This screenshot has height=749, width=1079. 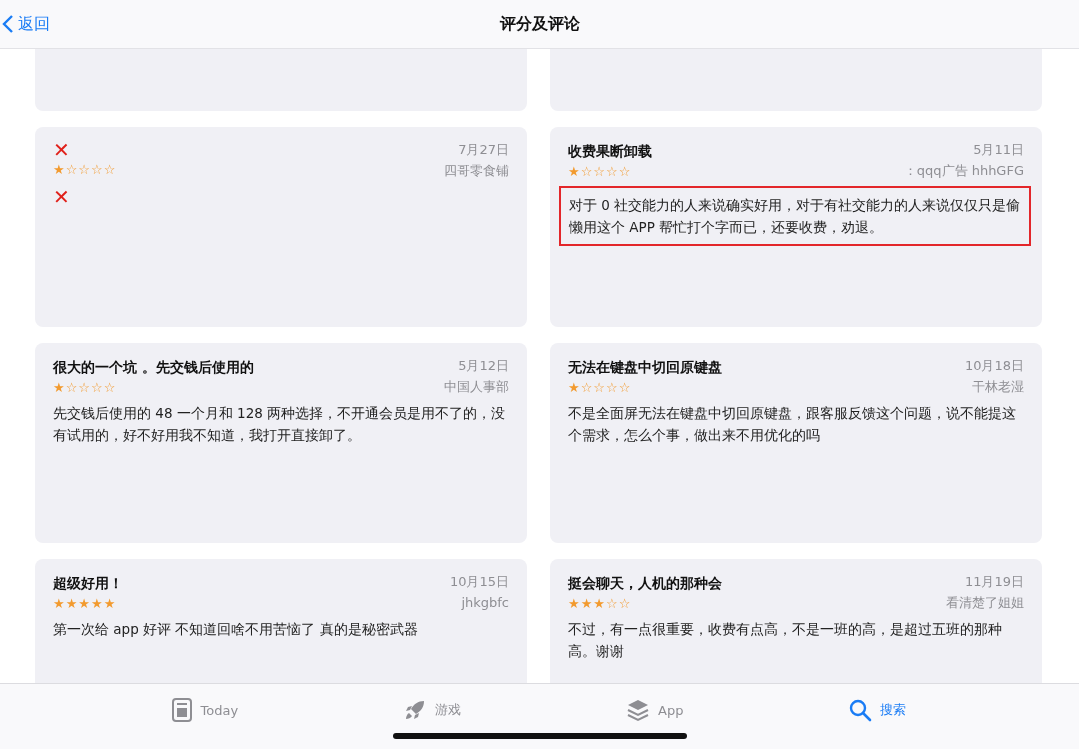 I want to click on review-date: 5月11日, so click(x=998, y=150).